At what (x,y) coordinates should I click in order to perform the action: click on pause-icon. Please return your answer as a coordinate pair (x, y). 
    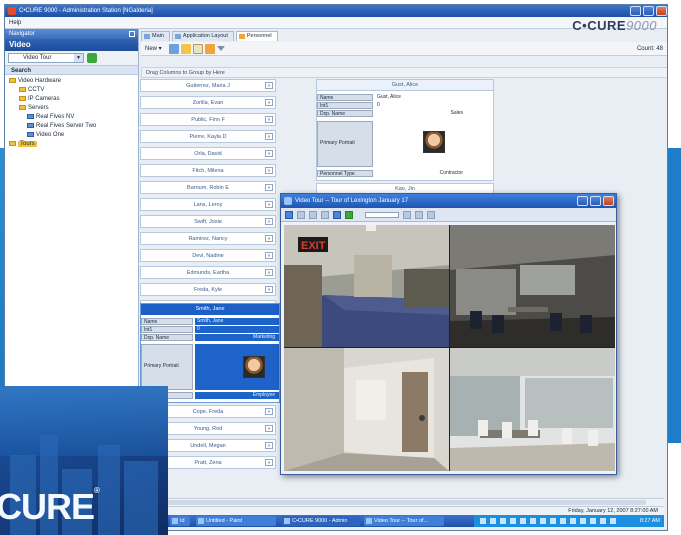
    Looking at the image, I should click on (313, 215).